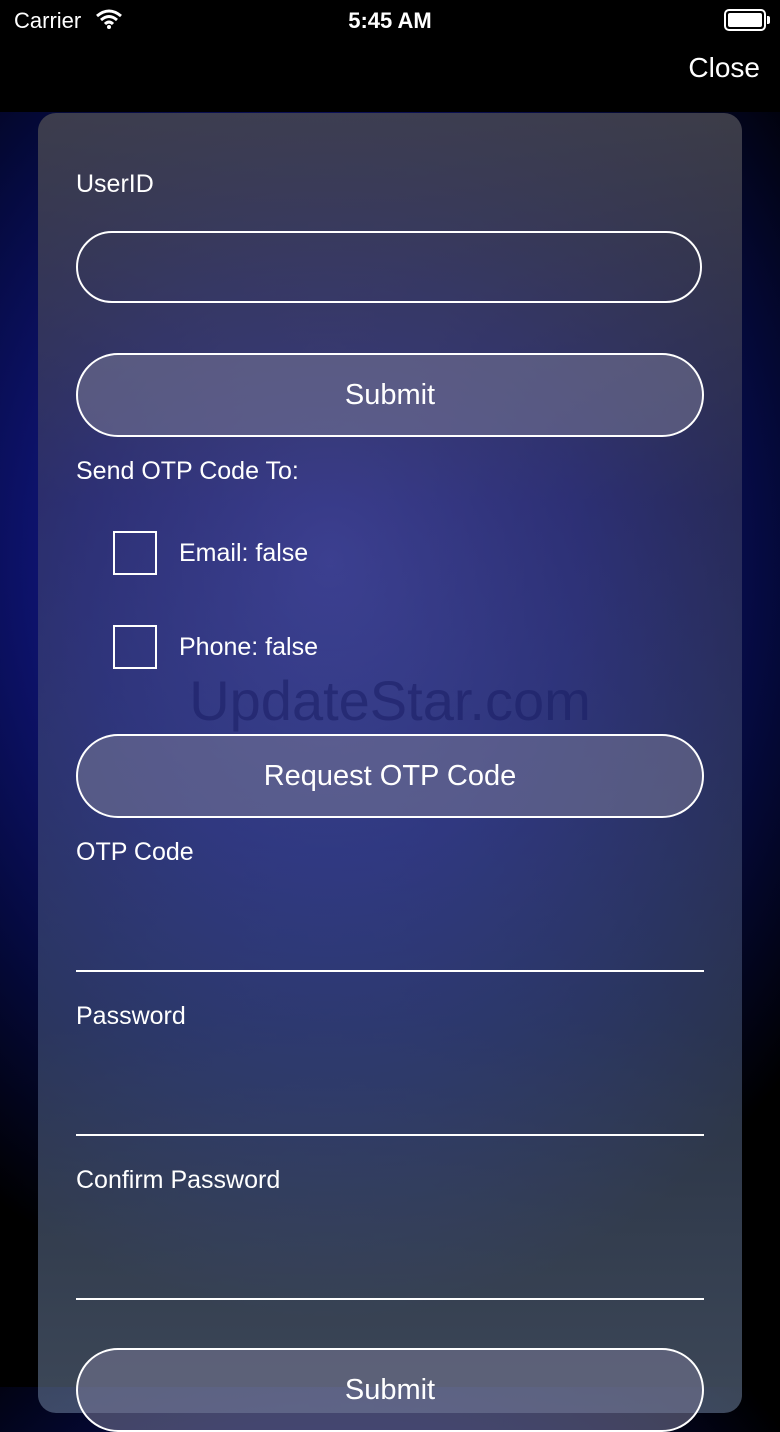  I want to click on battery-icon, so click(747, 20).